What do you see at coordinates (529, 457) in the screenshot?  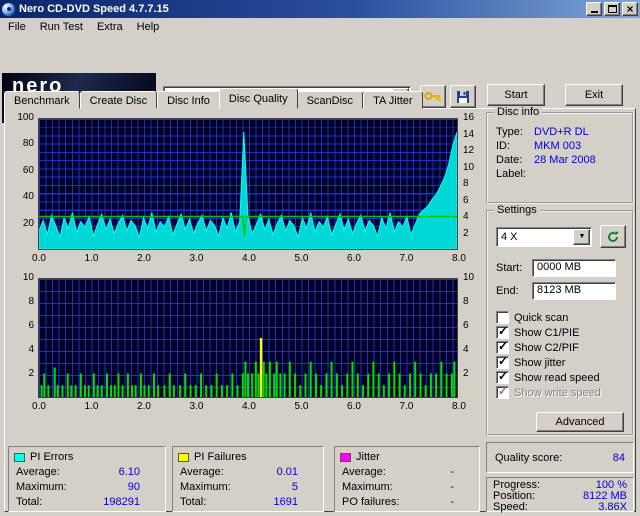 I see `quality-score-label: Quality score:` at bounding box center [529, 457].